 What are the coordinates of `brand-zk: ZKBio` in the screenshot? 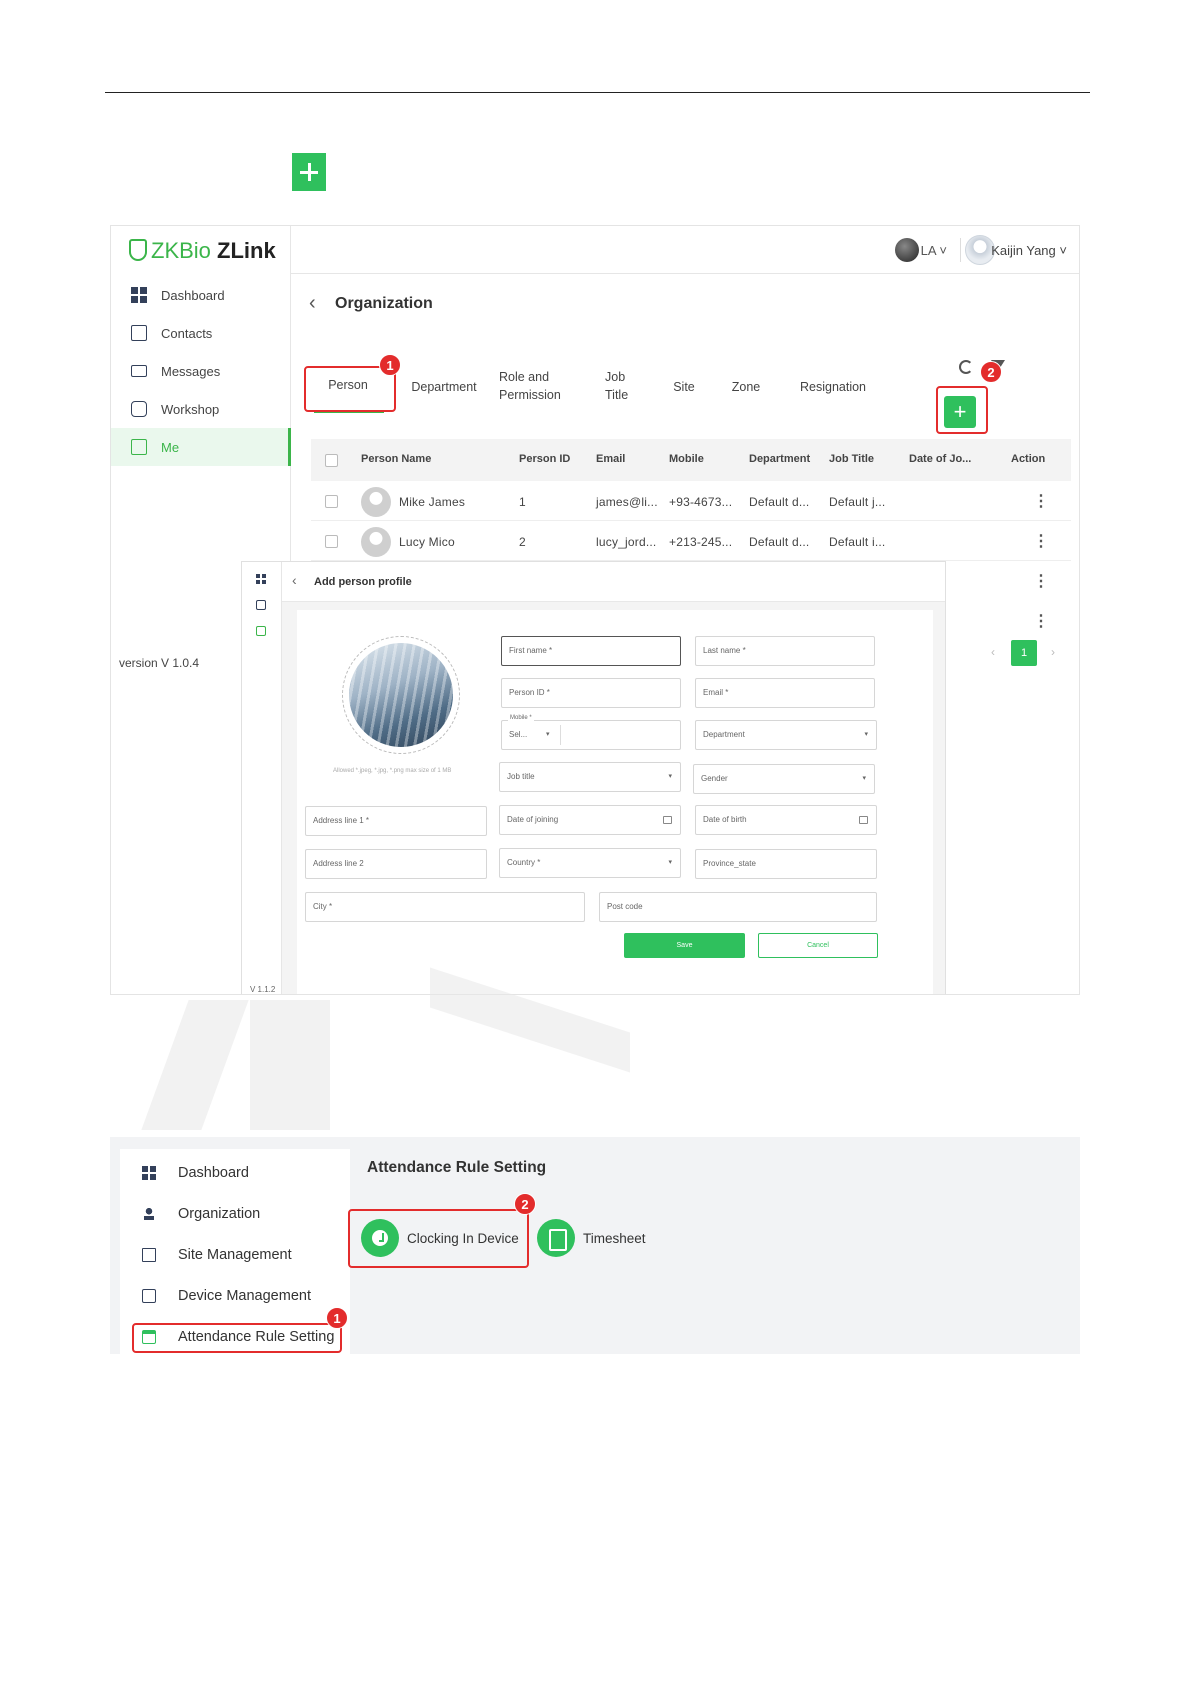 It's located at (181, 250).